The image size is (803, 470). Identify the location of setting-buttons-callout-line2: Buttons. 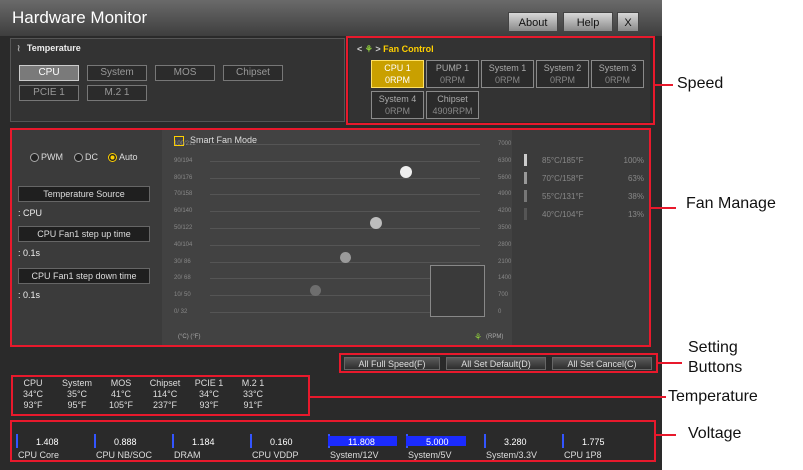
(715, 367).